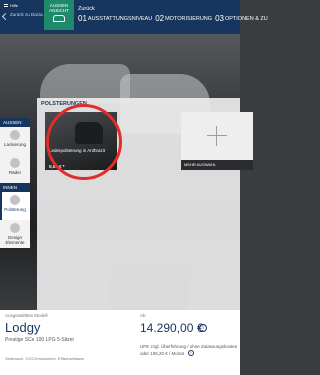  Describe the element at coordinates (15, 200) in the screenshot. I see `seat-icon` at that location.